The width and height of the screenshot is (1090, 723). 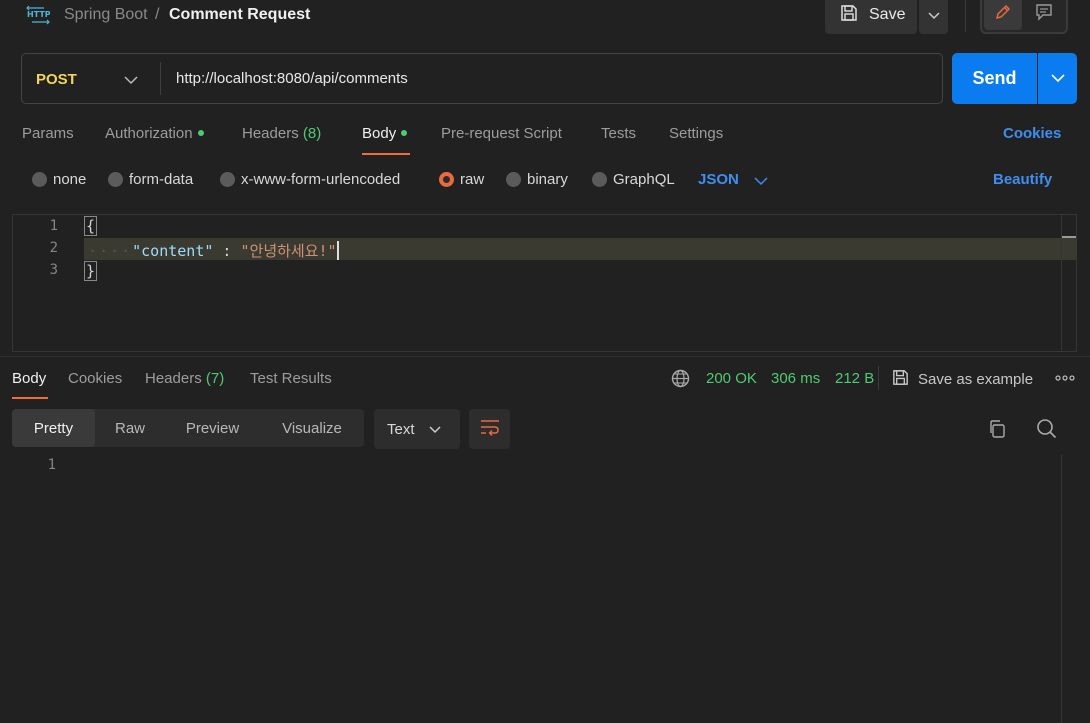 I want to click on comment-icon, so click(x=1044, y=14).